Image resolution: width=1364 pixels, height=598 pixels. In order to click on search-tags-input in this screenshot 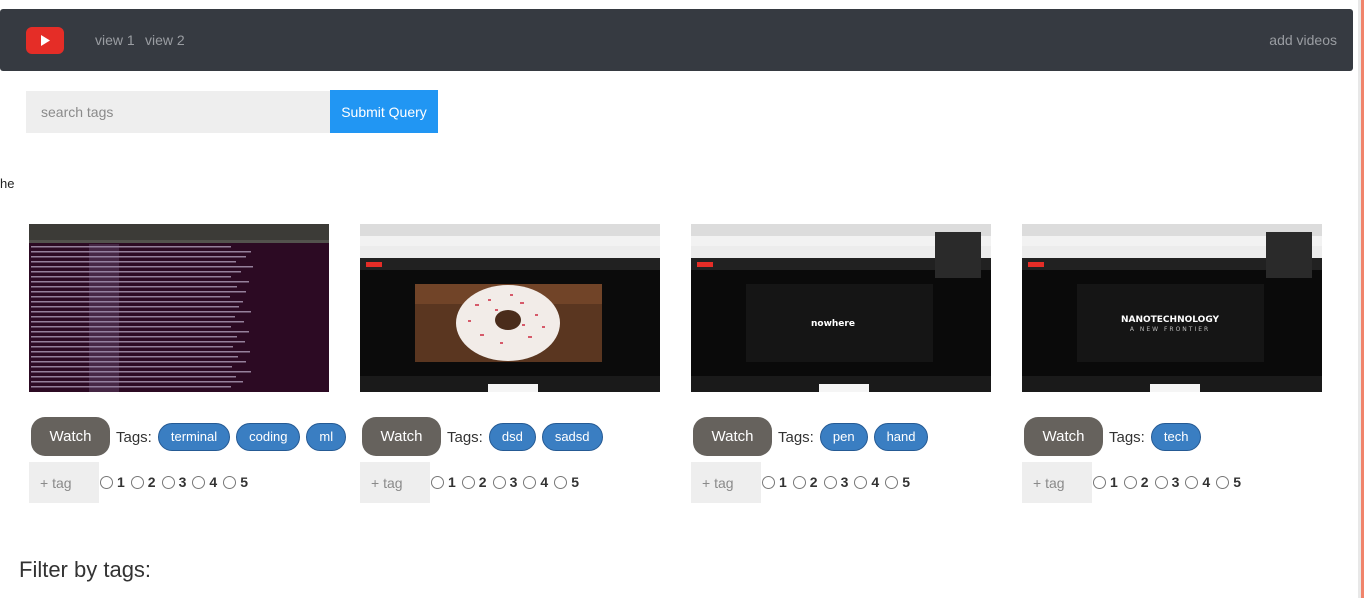, I will do `click(178, 112)`.